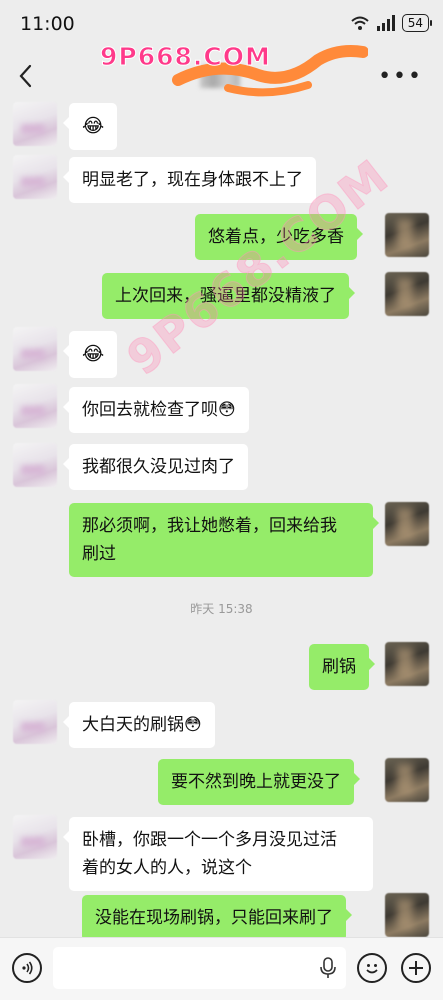 The width and height of the screenshot is (443, 1000). What do you see at coordinates (400, 76) in the screenshot?
I see `more-icon: •••` at bounding box center [400, 76].